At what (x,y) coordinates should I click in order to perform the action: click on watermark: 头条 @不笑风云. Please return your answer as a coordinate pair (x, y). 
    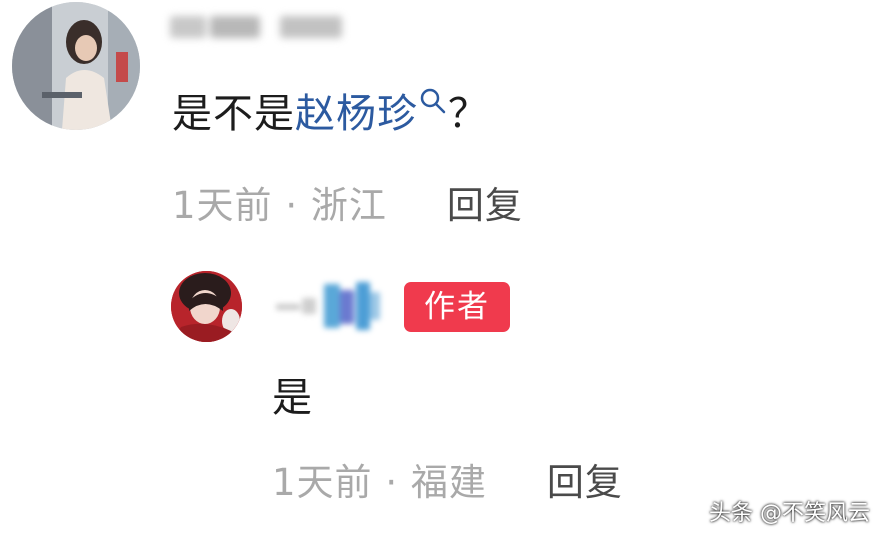
    Looking at the image, I should click on (789, 513).